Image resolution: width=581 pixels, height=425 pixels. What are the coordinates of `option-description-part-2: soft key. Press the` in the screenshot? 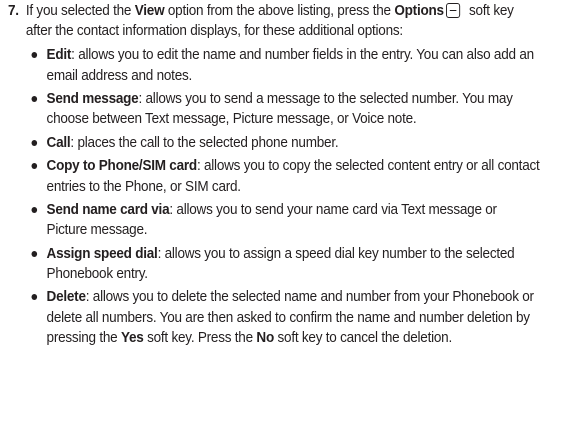 It's located at (200, 337).